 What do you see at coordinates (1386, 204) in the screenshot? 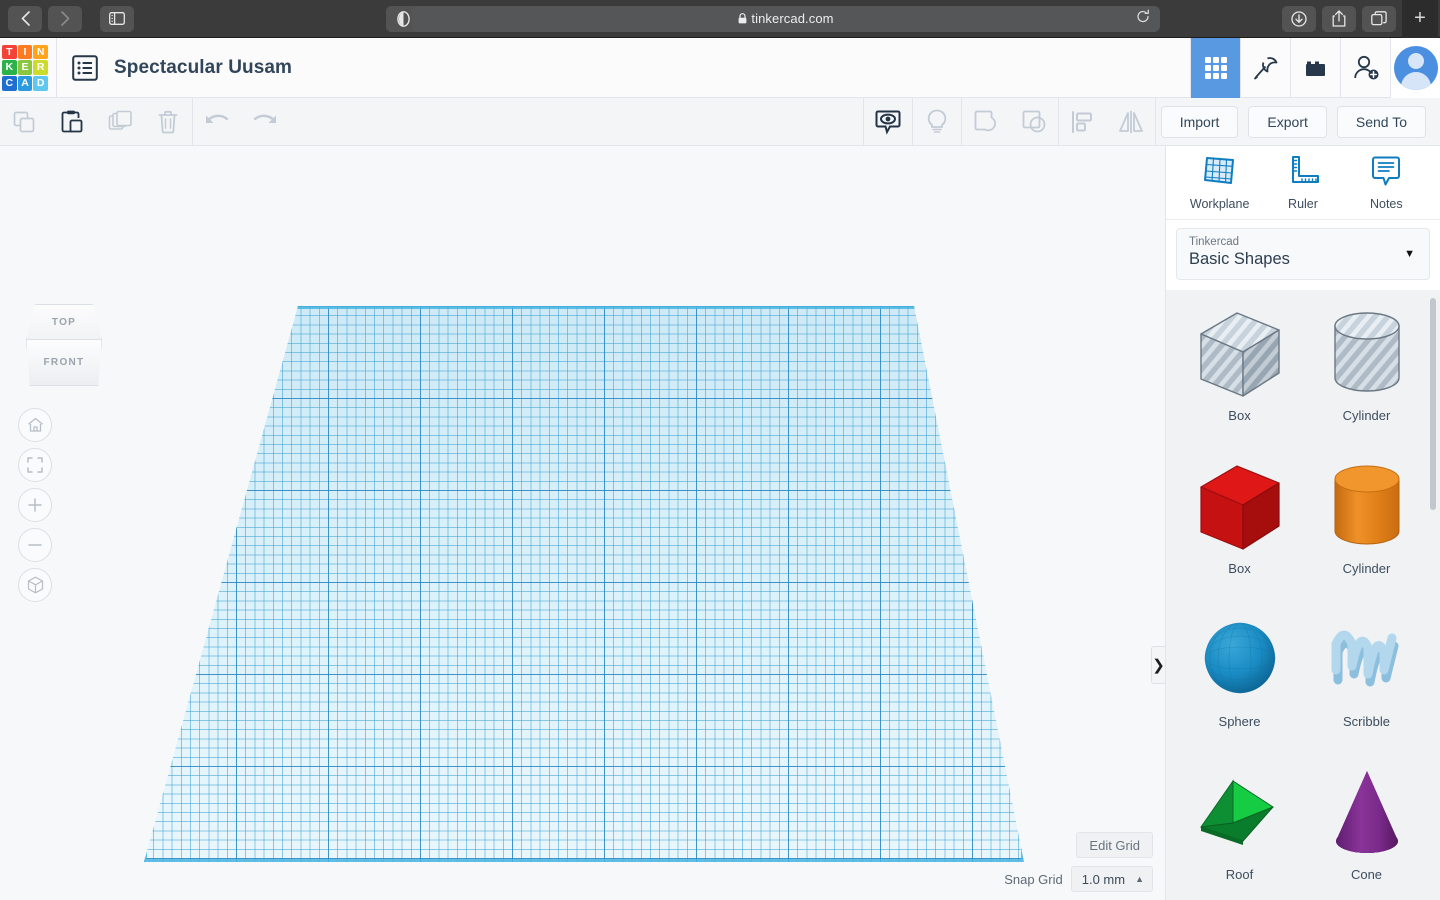
I see `notes-tool-label: Notes` at bounding box center [1386, 204].